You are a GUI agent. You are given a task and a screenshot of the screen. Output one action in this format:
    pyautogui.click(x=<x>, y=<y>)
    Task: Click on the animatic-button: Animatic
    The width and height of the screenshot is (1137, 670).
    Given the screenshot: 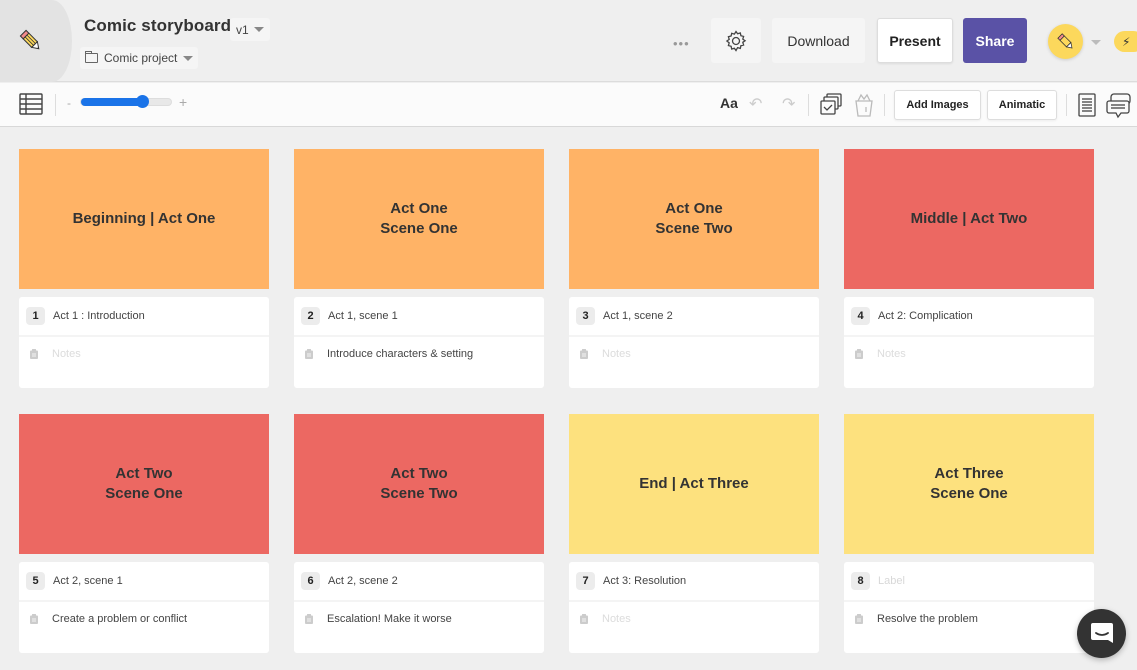 What is the action you would take?
    pyautogui.click(x=1022, y=105)
    